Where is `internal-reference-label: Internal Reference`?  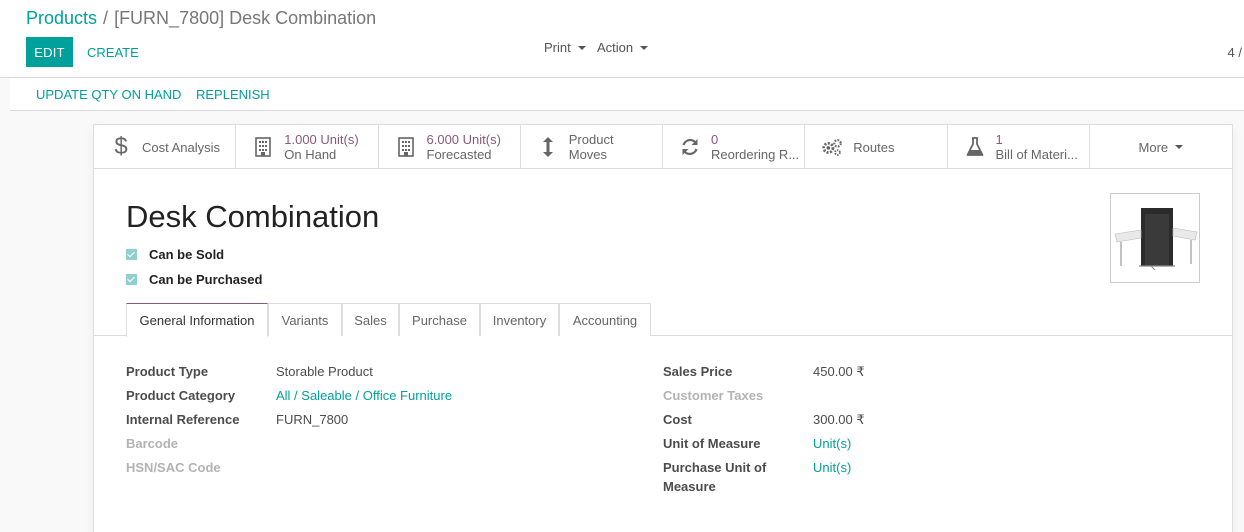 internal-reference-label: Internal Reference is located at coordinates (183, 419).